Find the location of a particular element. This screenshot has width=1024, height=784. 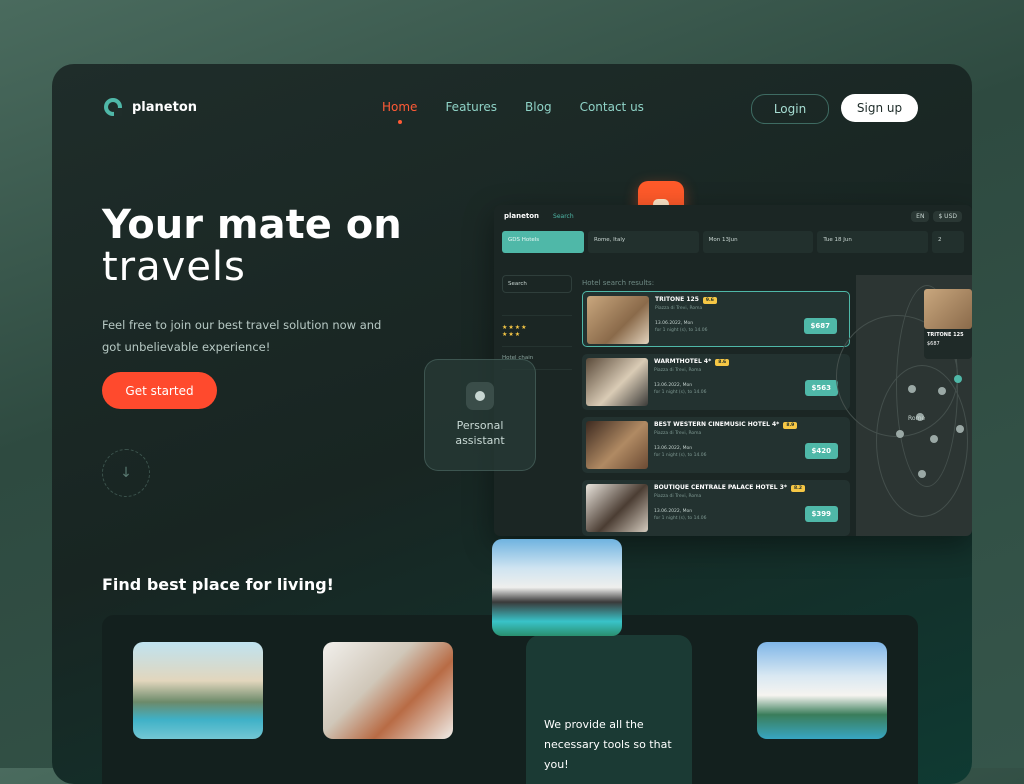

hotel-name: TRITONE 125 9.6 is located at coordinates (686, 300).